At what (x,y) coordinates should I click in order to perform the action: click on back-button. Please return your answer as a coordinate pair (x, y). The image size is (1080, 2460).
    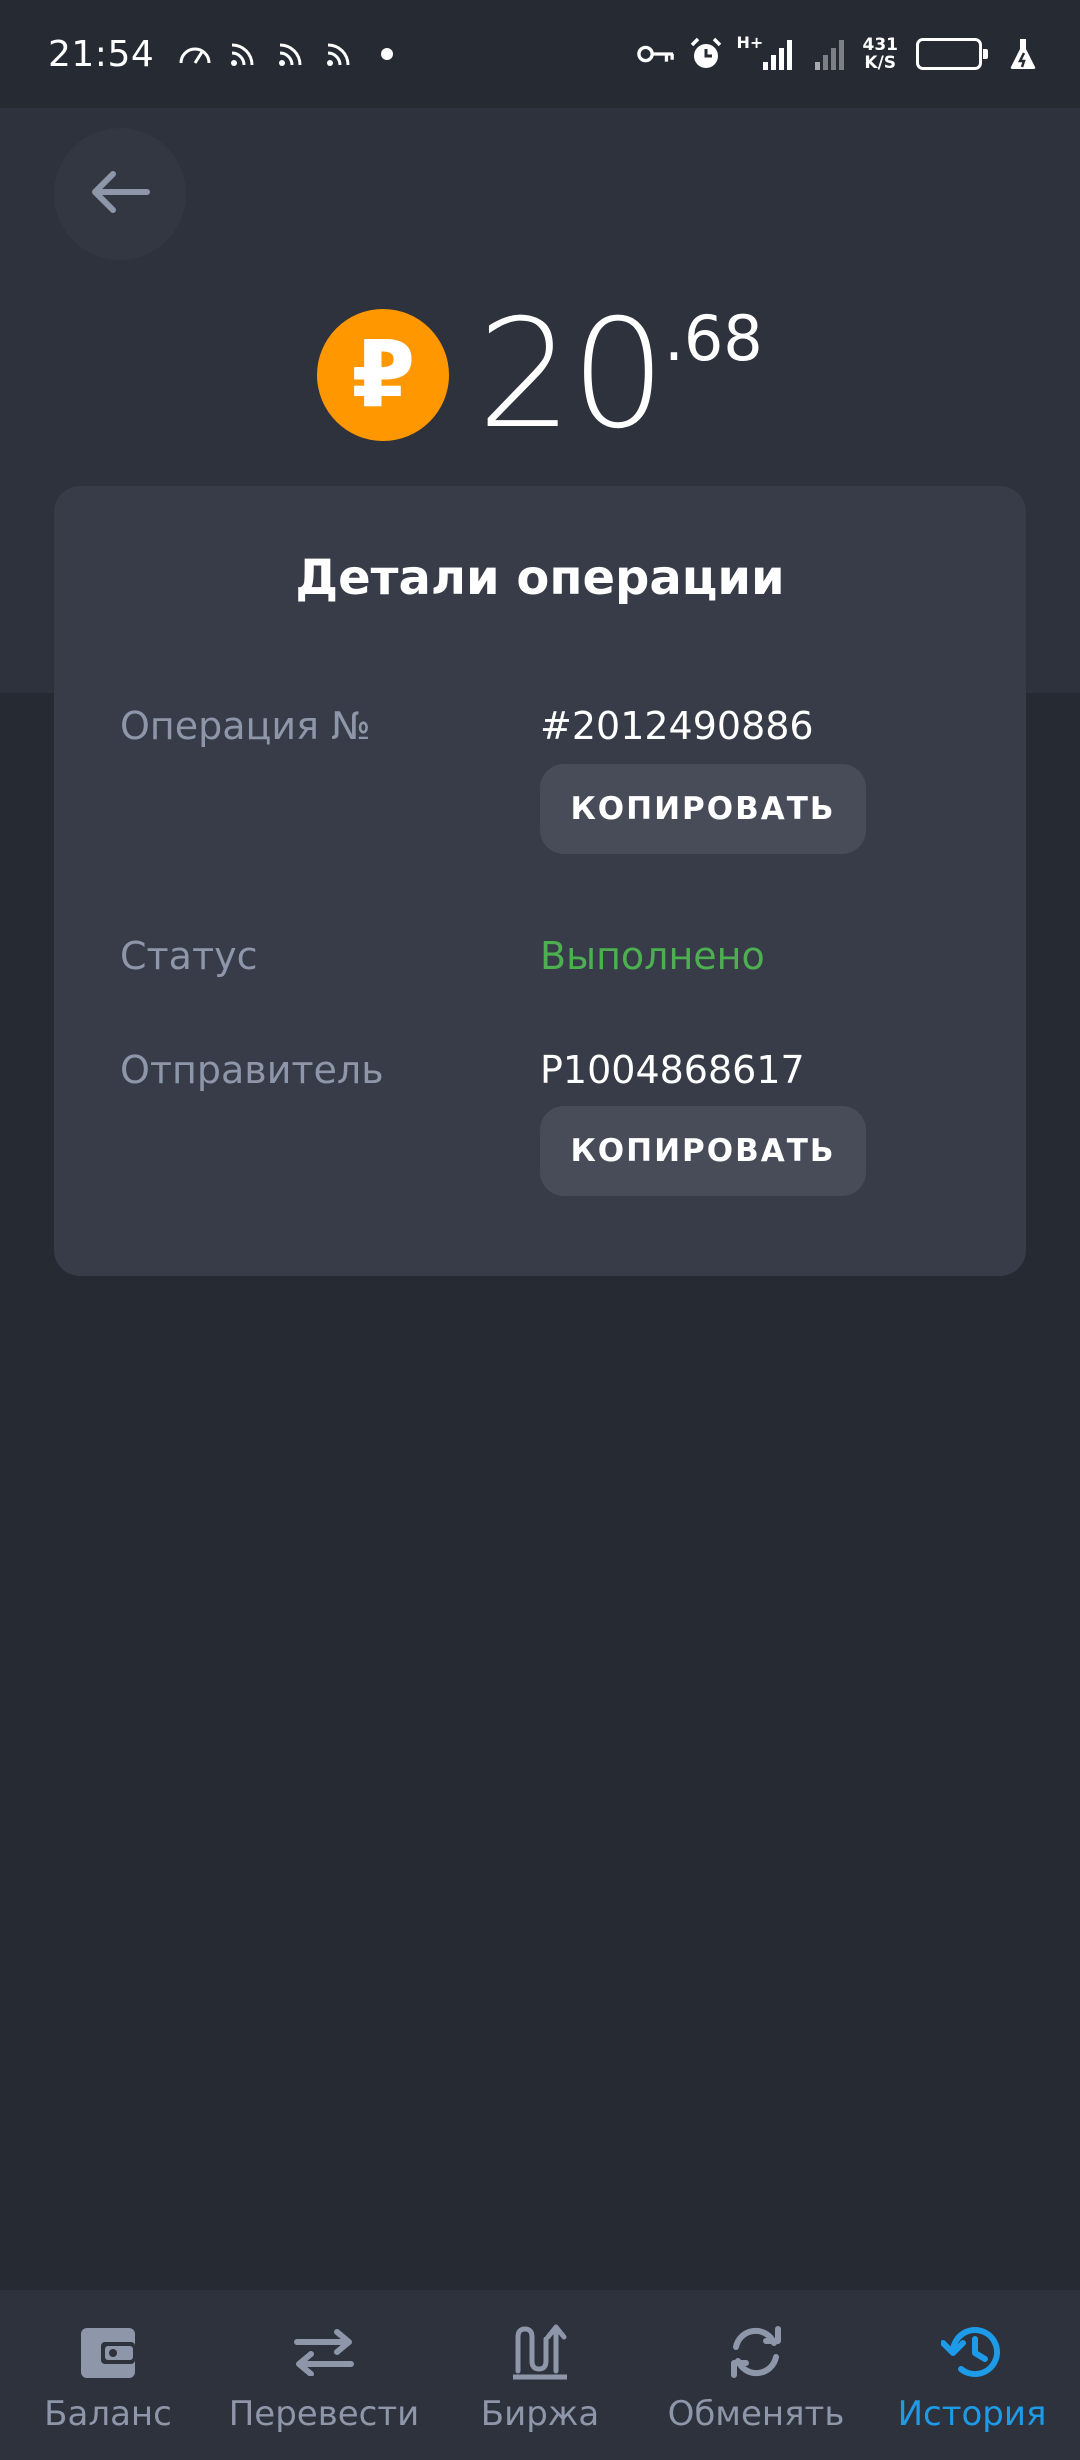
    Looking at the image, I should click on (120, 194).